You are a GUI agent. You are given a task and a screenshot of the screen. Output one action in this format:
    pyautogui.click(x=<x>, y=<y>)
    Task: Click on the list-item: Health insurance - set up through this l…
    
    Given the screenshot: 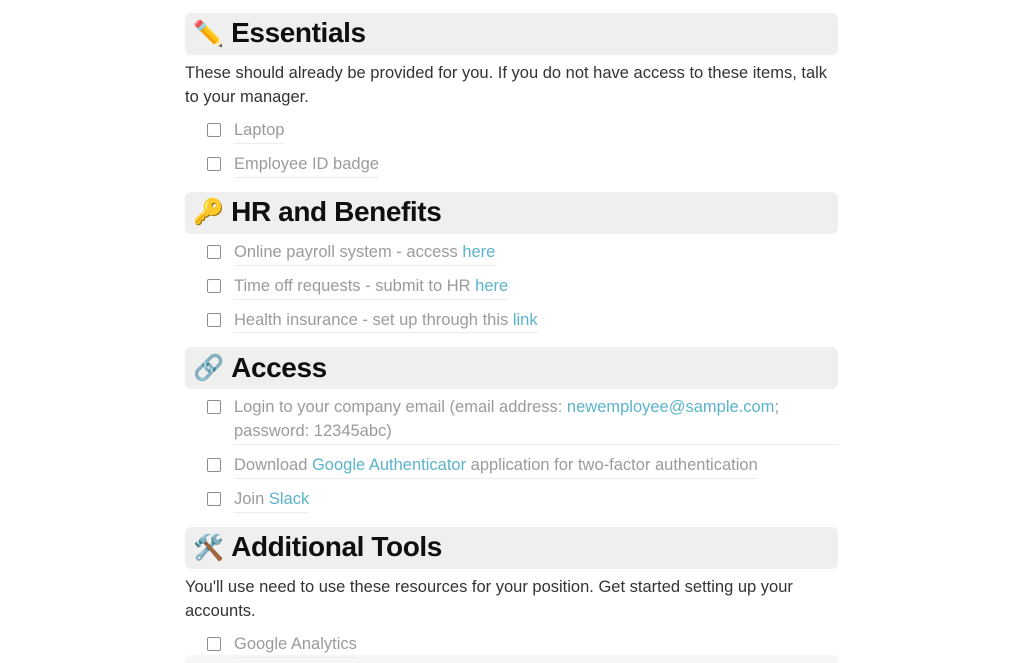 What is the action you would take?
    pyautogui.click(x=511, y=321)
    